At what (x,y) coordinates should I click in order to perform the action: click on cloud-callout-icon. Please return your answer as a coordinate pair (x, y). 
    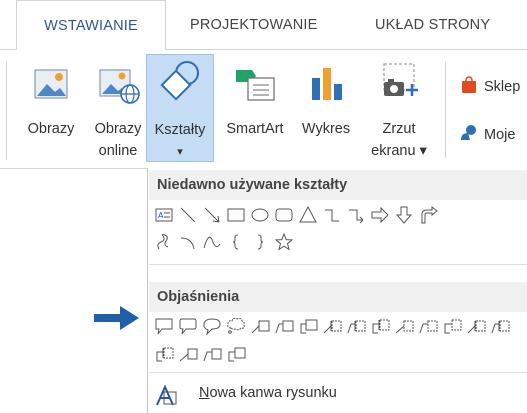
    Looking at the image, I should click on (236, 325).